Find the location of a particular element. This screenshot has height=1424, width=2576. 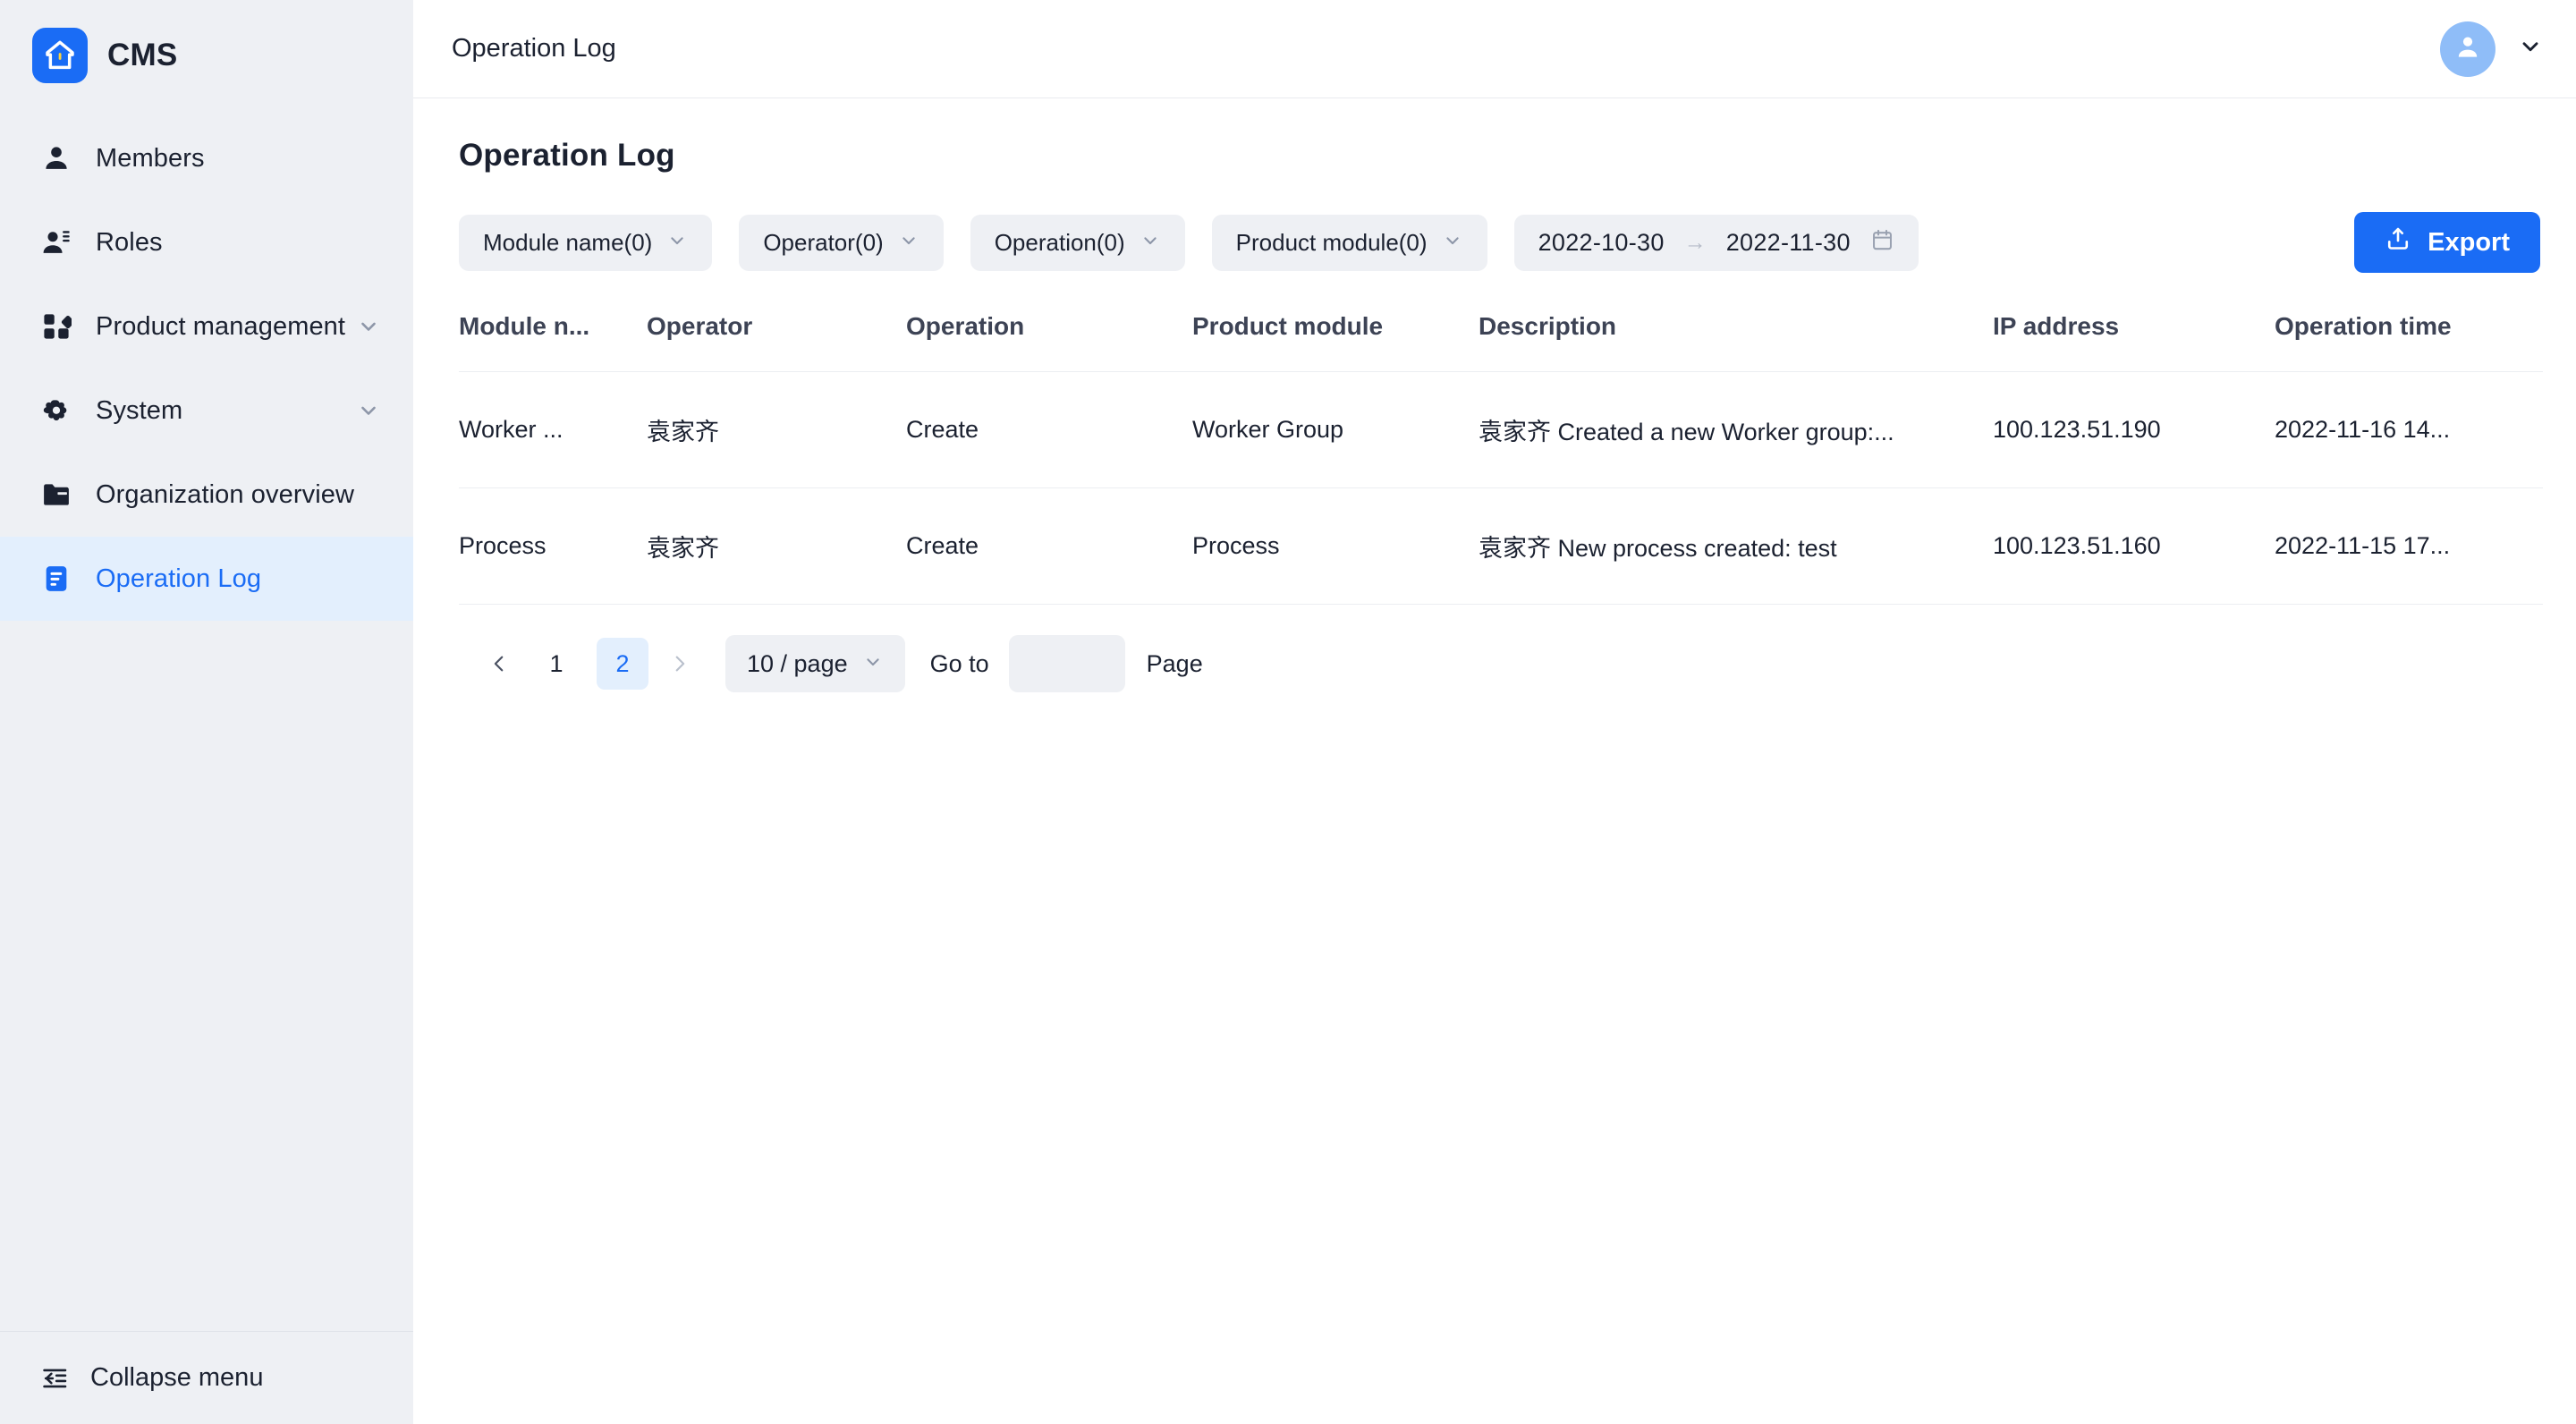

export-button: Export is located at coordinates (2447, 242).